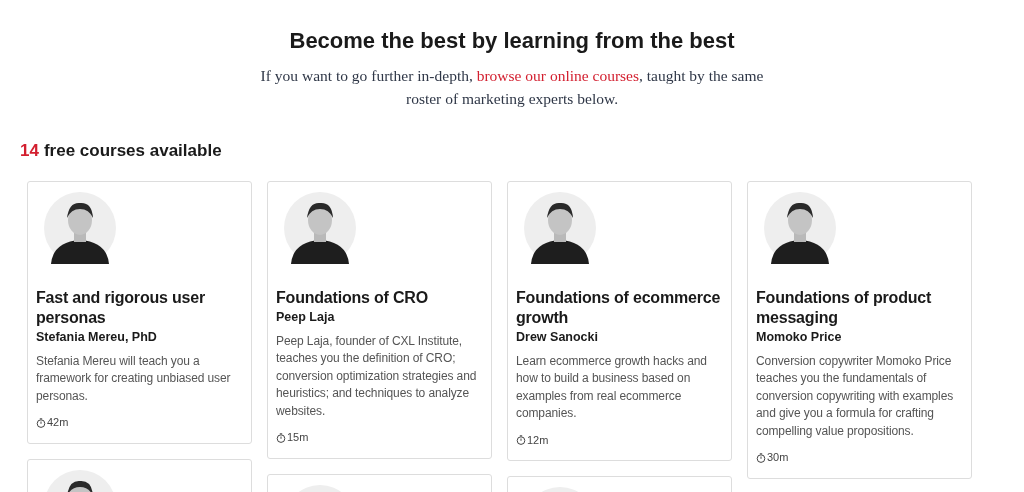  Describe the element at coordinates (557, 337) in the screenshot. I see `instructor-name: Drew Sanocki` at that location.